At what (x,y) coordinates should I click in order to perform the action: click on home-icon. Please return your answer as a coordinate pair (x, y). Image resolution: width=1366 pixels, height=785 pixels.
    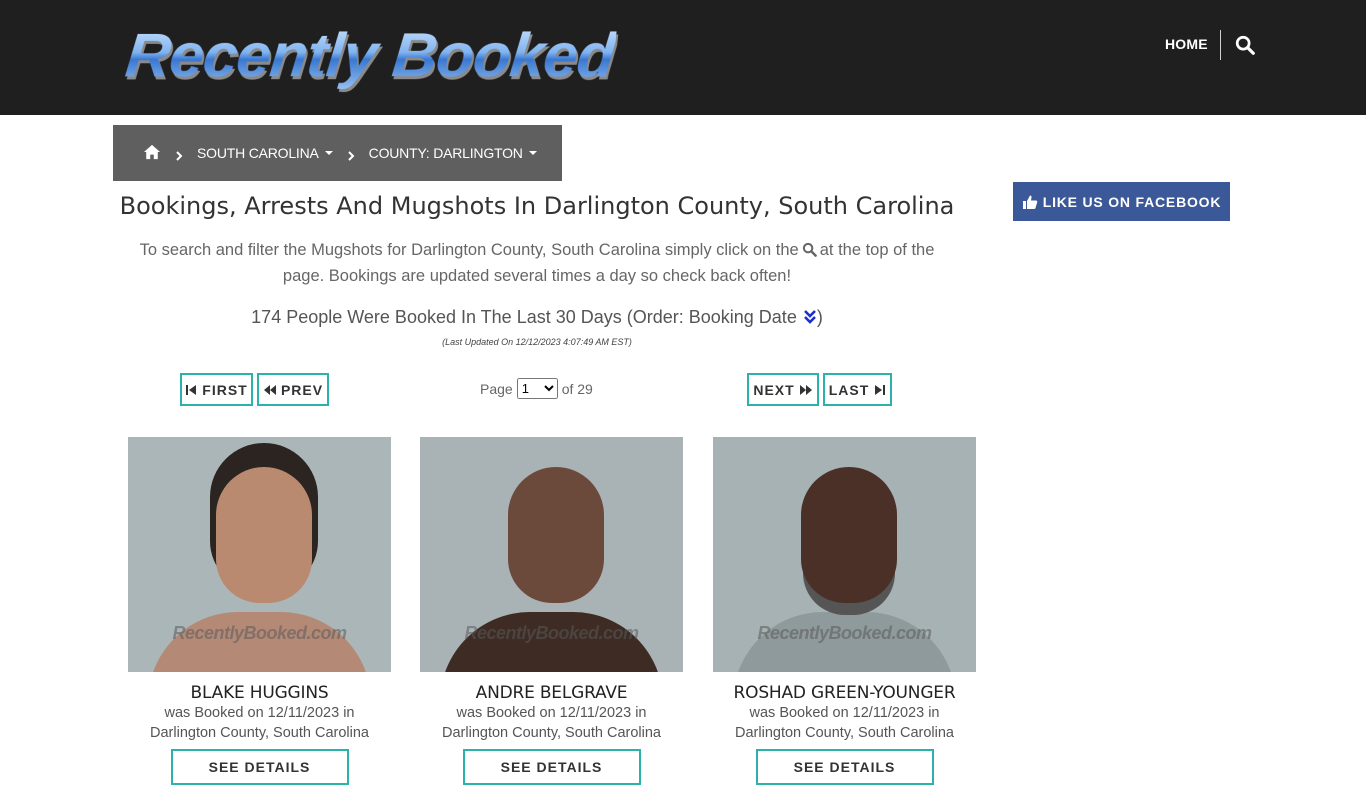
    Looking at the image, I should click on (152, 153).